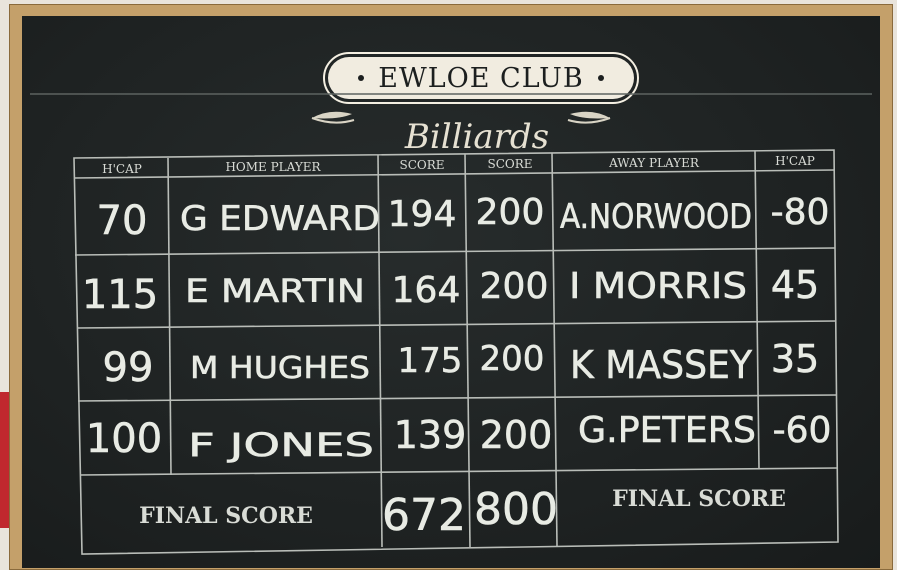 Image resolution: width=897 pixels, height=570 pixels. Describe the element at coordinates (424, 515) in the screenshot. I see `final-score-home: 672` at that location.